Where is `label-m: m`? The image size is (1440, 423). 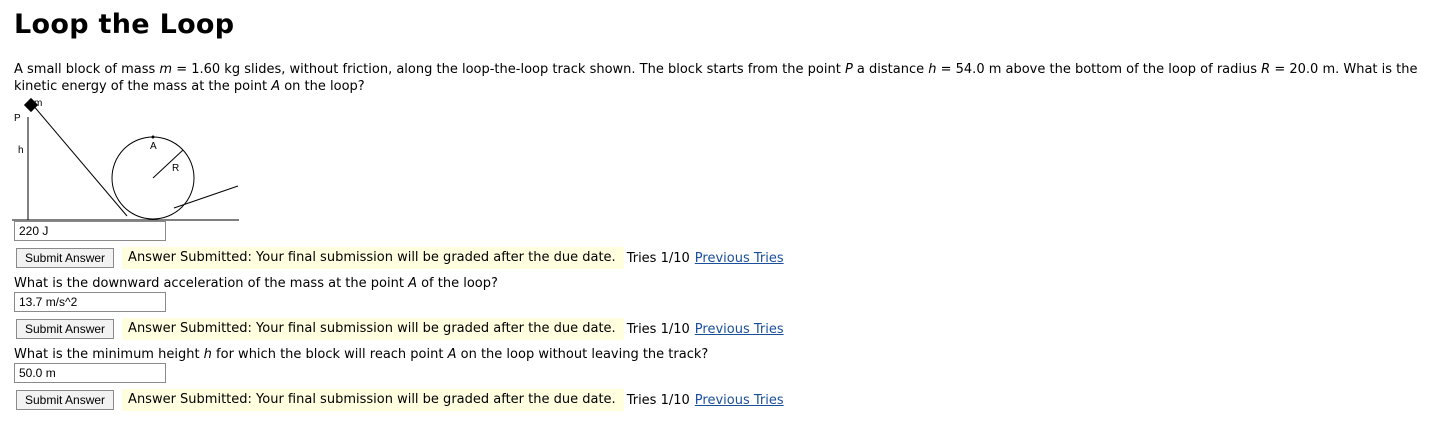 label-m: m is located at coordinates (38, 103).